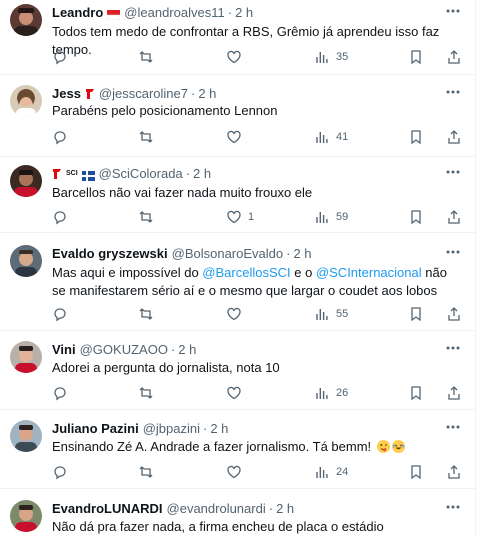  I want to click on views-count: 35, so click(342, 57).